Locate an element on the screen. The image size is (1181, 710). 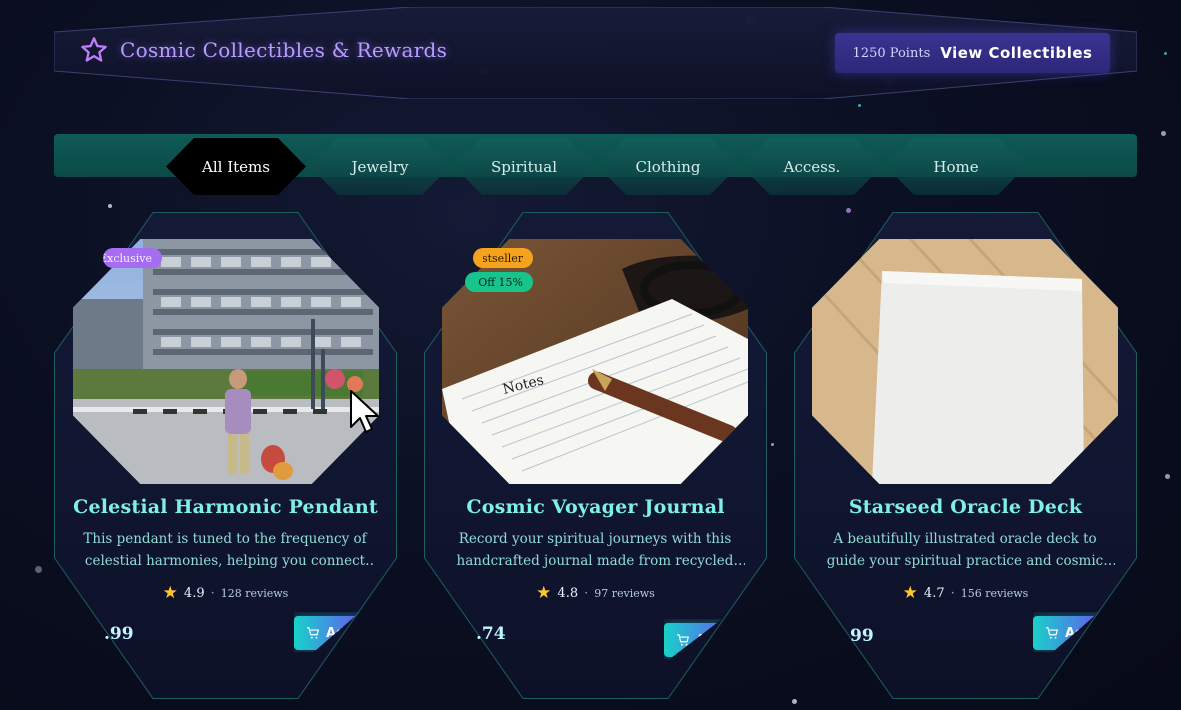
brand: Cosmic Collectibles & Rewards is located at coordinates (263, 50).